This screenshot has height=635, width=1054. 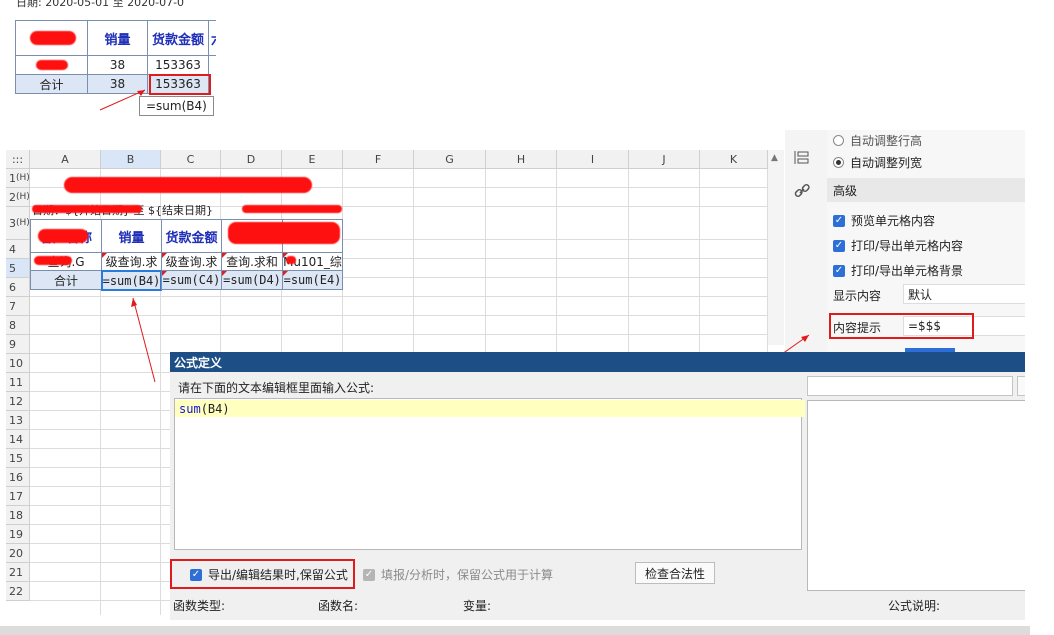 What do you see at coordinates (191, 159) in the screenshot?
I see `col-header-c: C` at bounding box center [191, 159].